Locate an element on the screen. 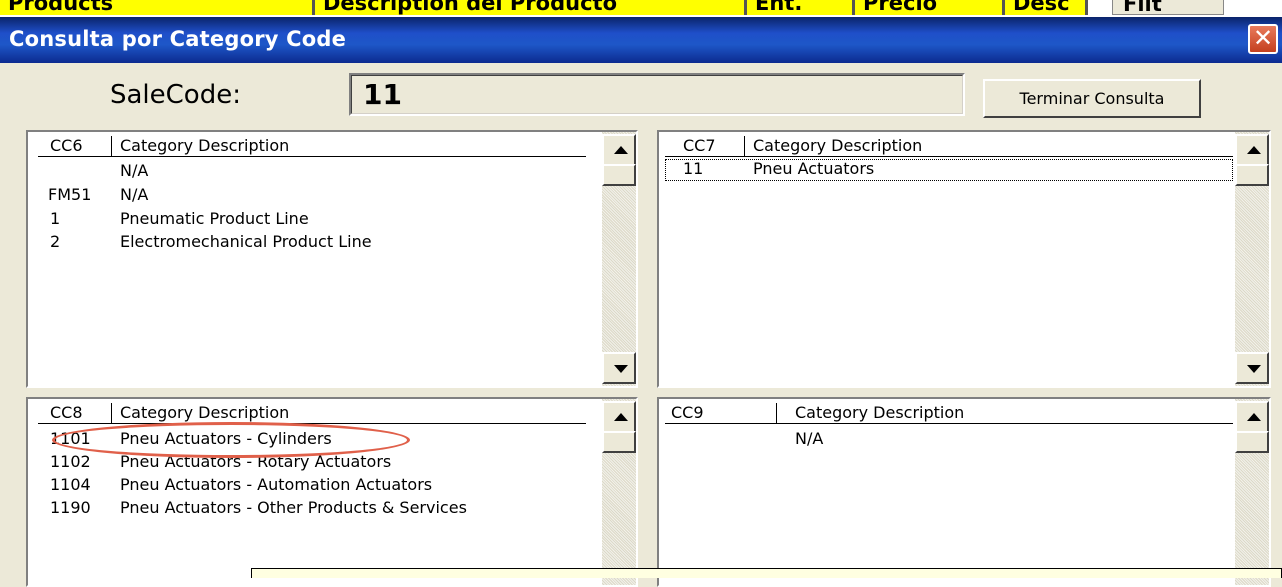  cc8-row: 1102 Pneu Actuators - Rotary Actuators is located at coordinates (312, 463).